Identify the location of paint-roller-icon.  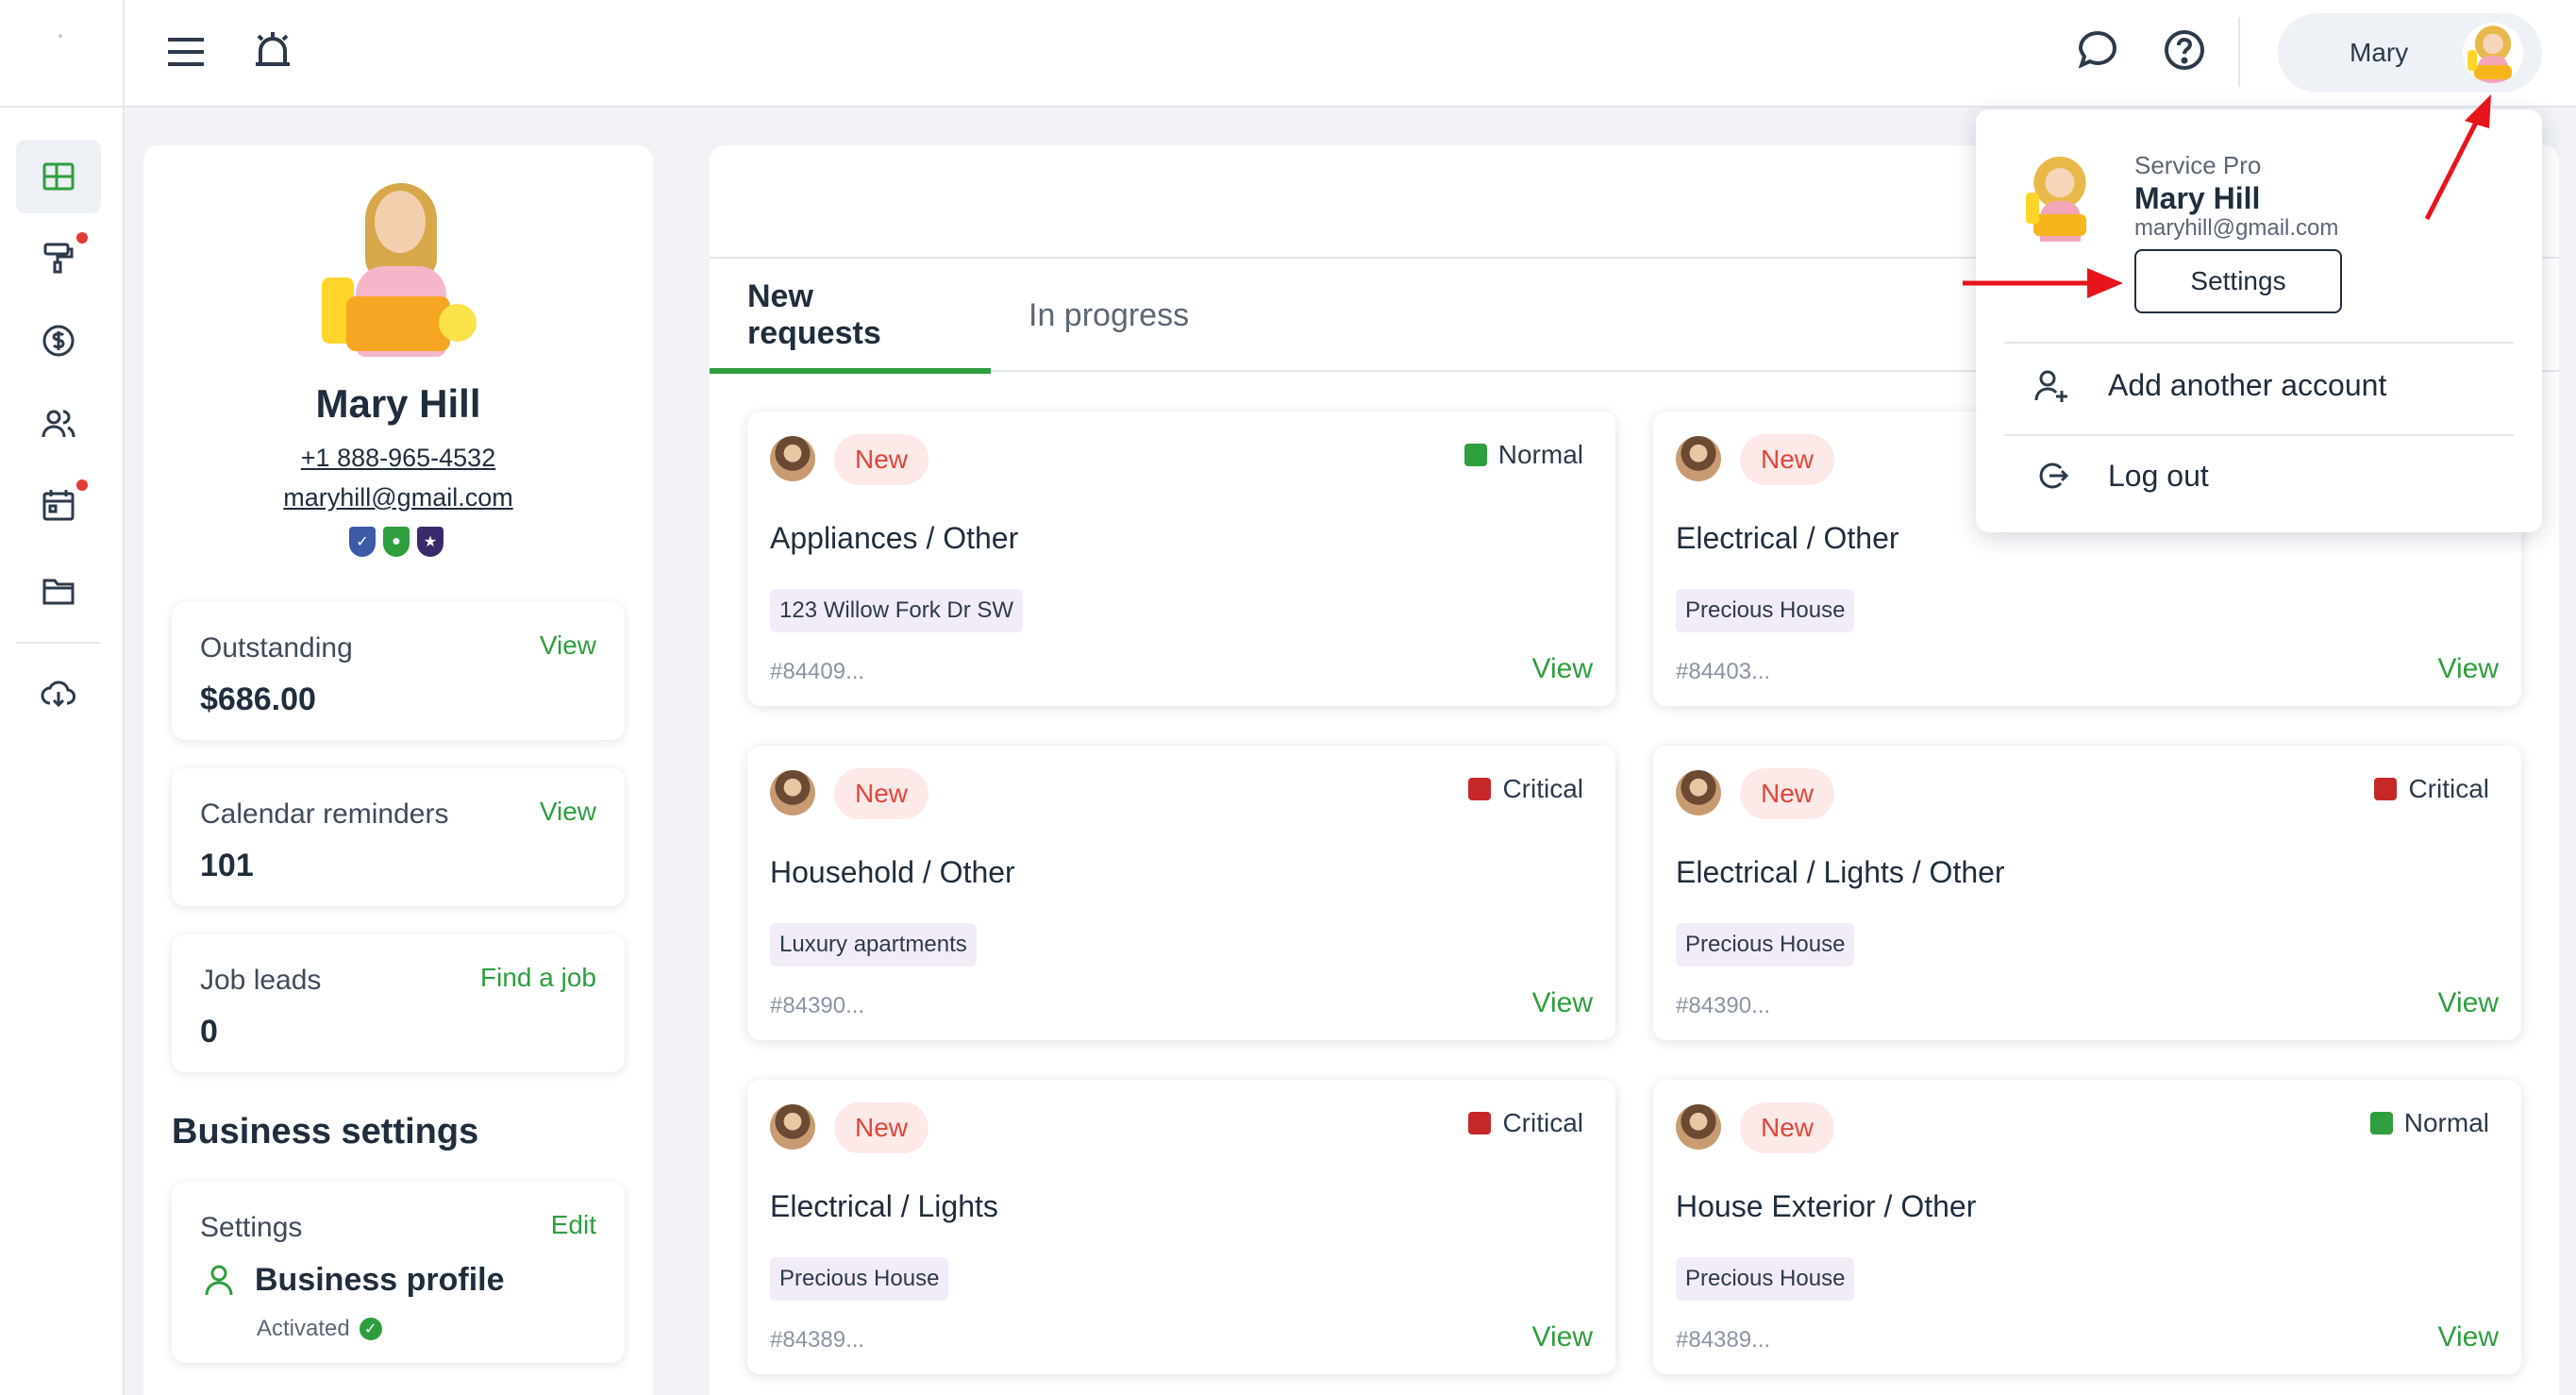
(58, 258).